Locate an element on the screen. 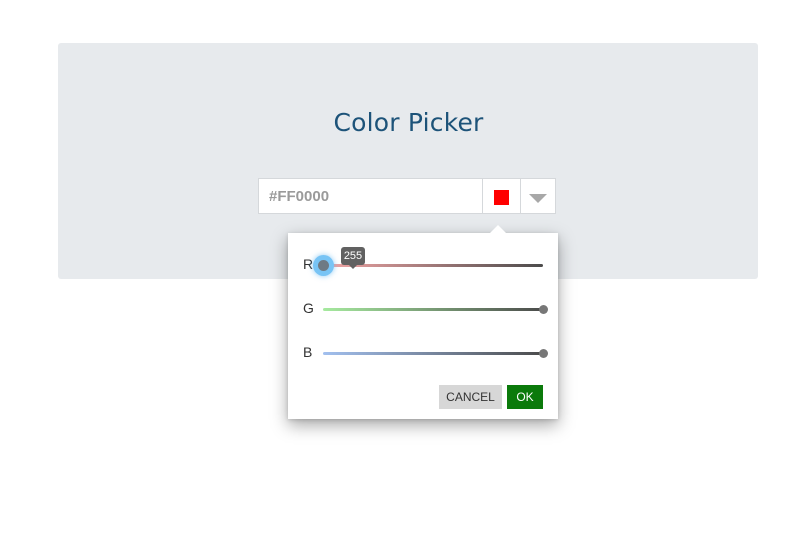 Image resolution: width=800 pixels, height=533 pixels. popup-caret is located at coordinates (498, 229).